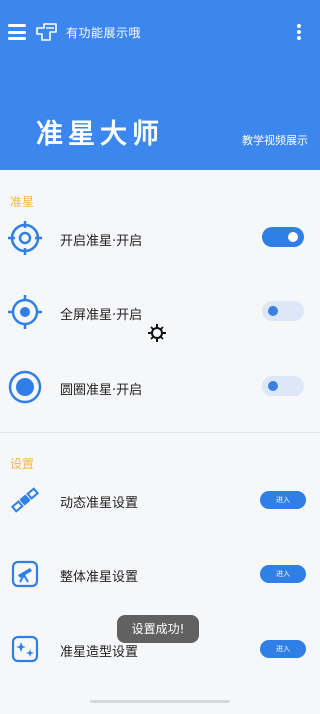 The width and height of the screenshot is (320, 714). I want to click on gesture-nav-bar, so click(160, 701).